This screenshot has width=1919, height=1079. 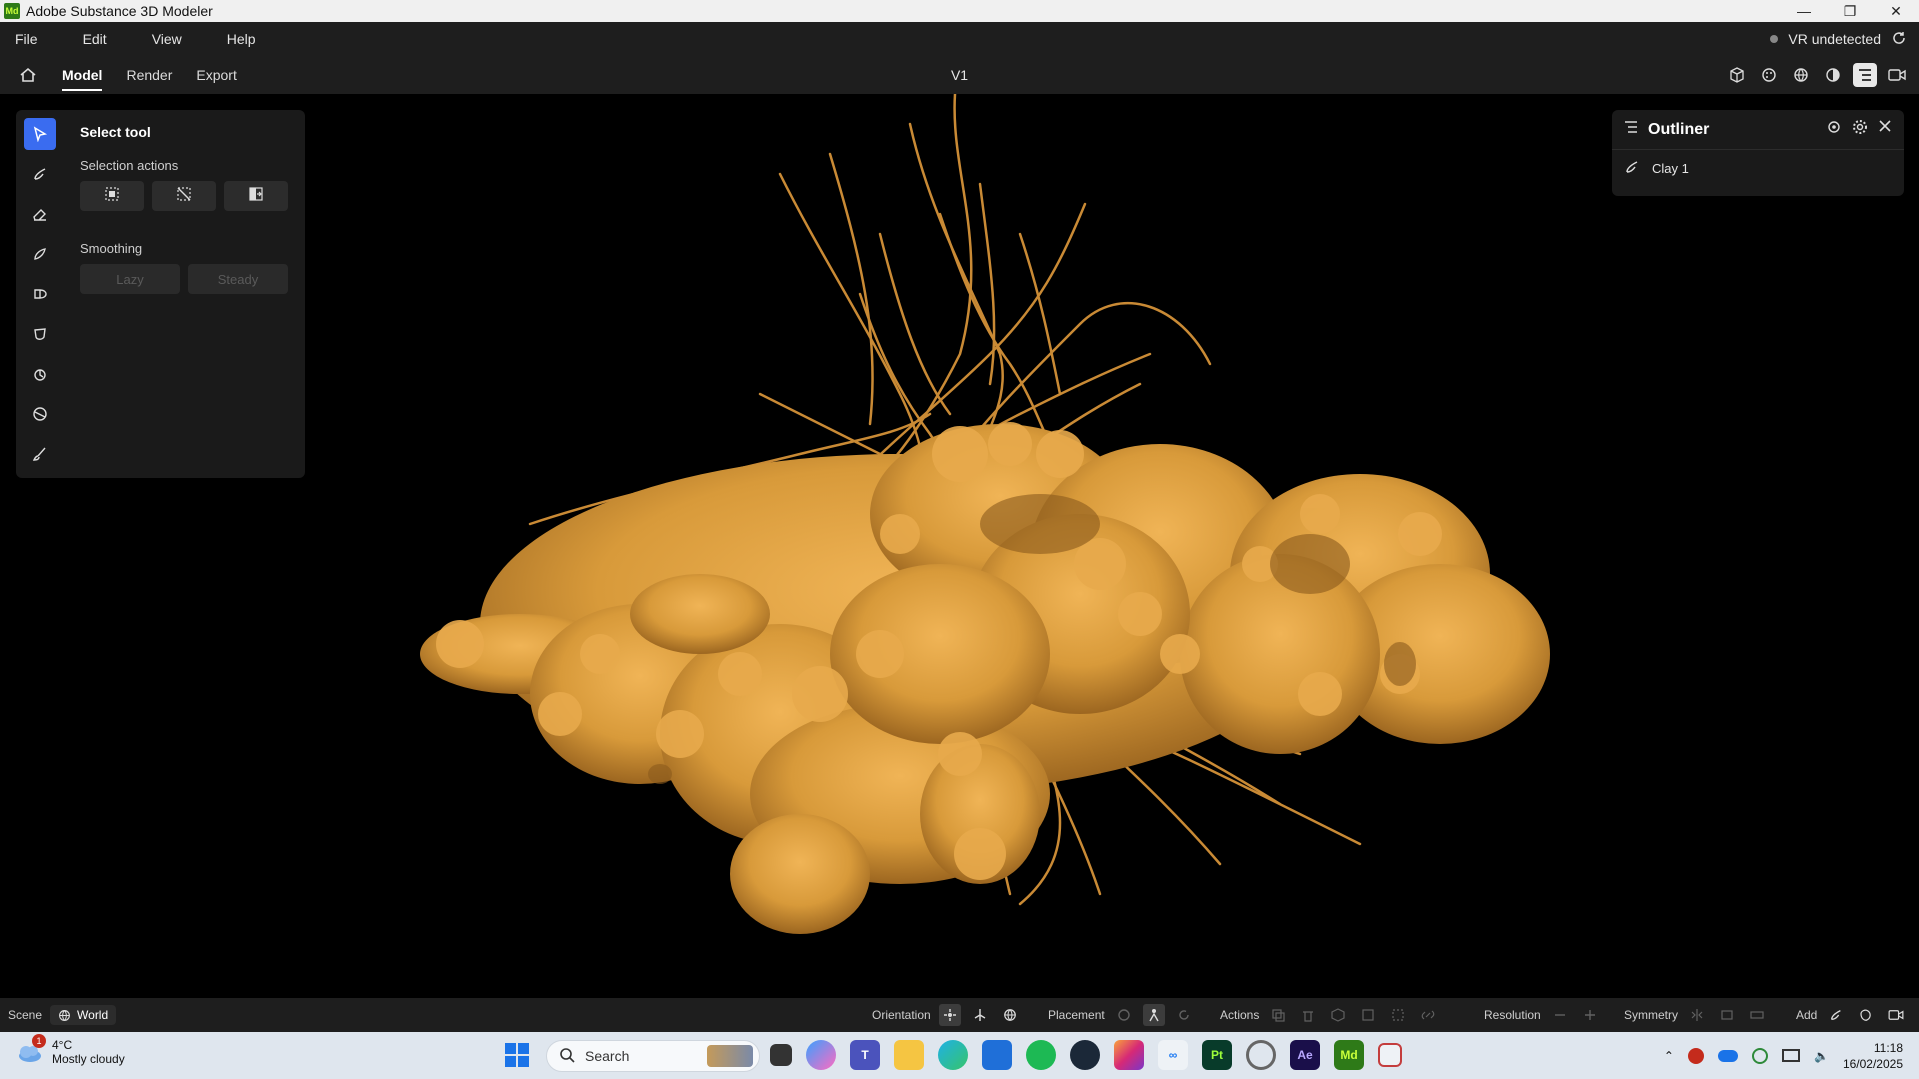 What do you see at coordinates (1899, 39) in the screenshot?
I see `refresh-icon` at bounding box center [1899, 39].